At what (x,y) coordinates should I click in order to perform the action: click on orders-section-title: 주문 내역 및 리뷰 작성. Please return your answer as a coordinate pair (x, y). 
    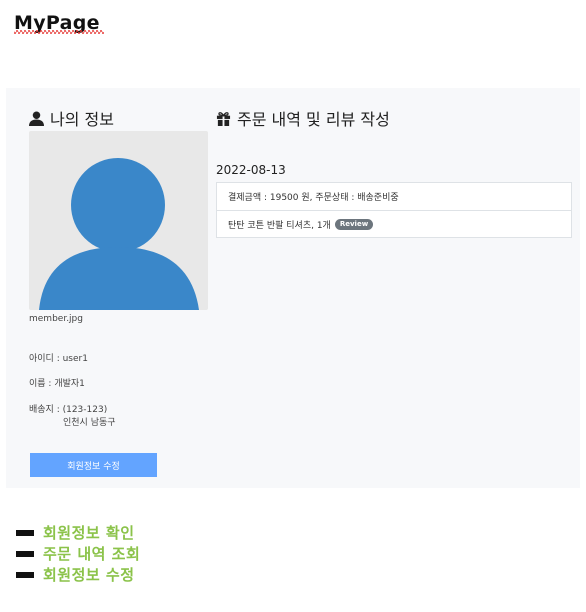
    Looking at the image, I should click on (313, 119).